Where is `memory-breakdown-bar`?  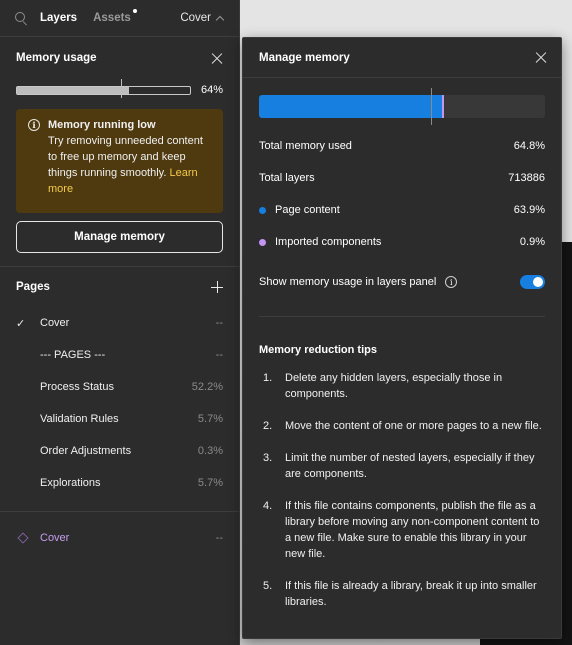 memory-breakdown-bar is located at coordinates (402, 106).